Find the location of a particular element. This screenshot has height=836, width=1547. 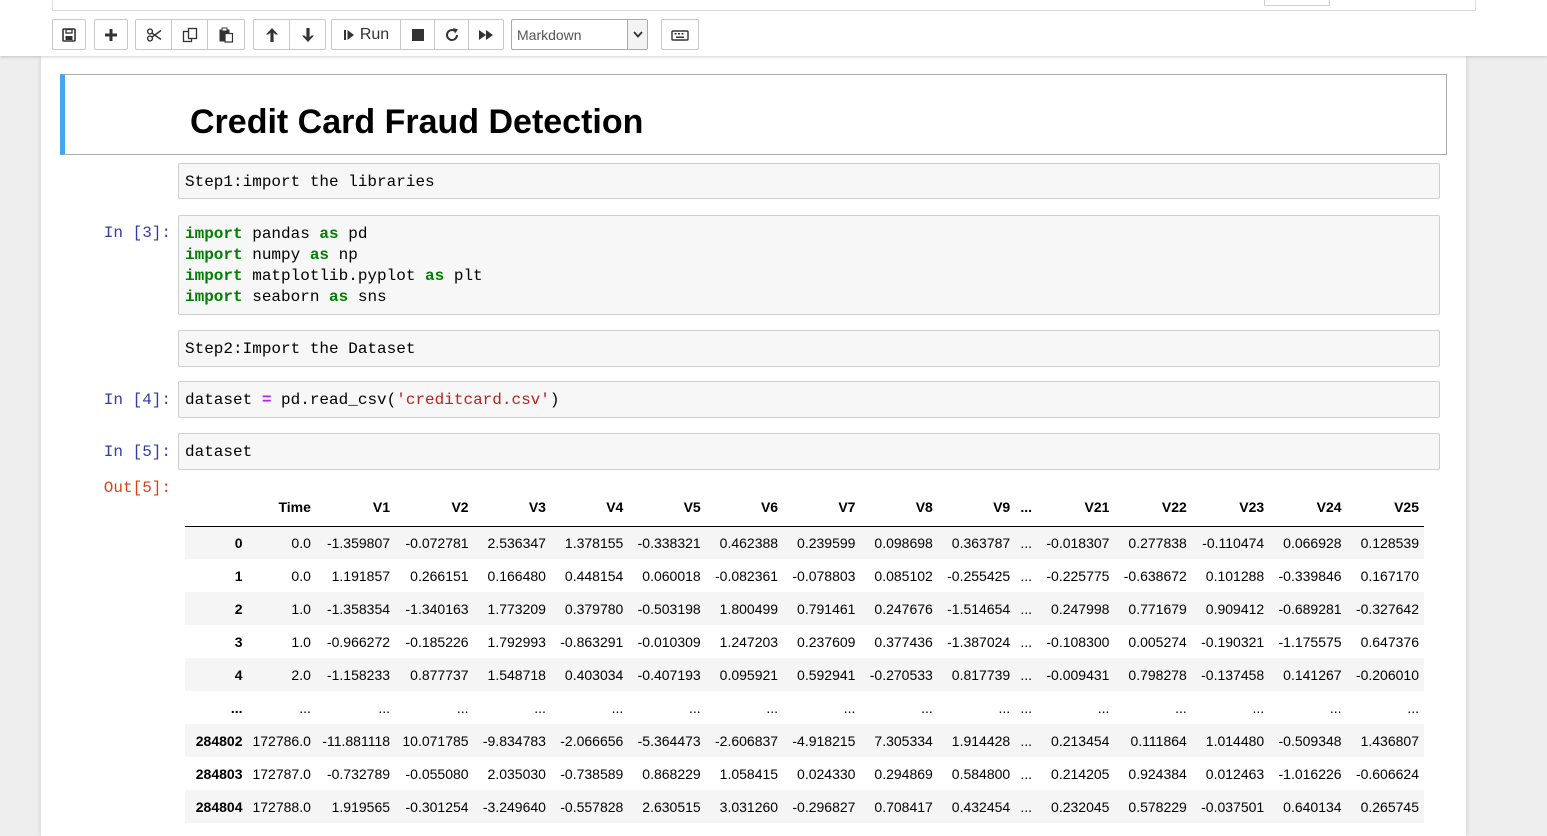

fast-forward-icon is located at coordinates (486, 35).